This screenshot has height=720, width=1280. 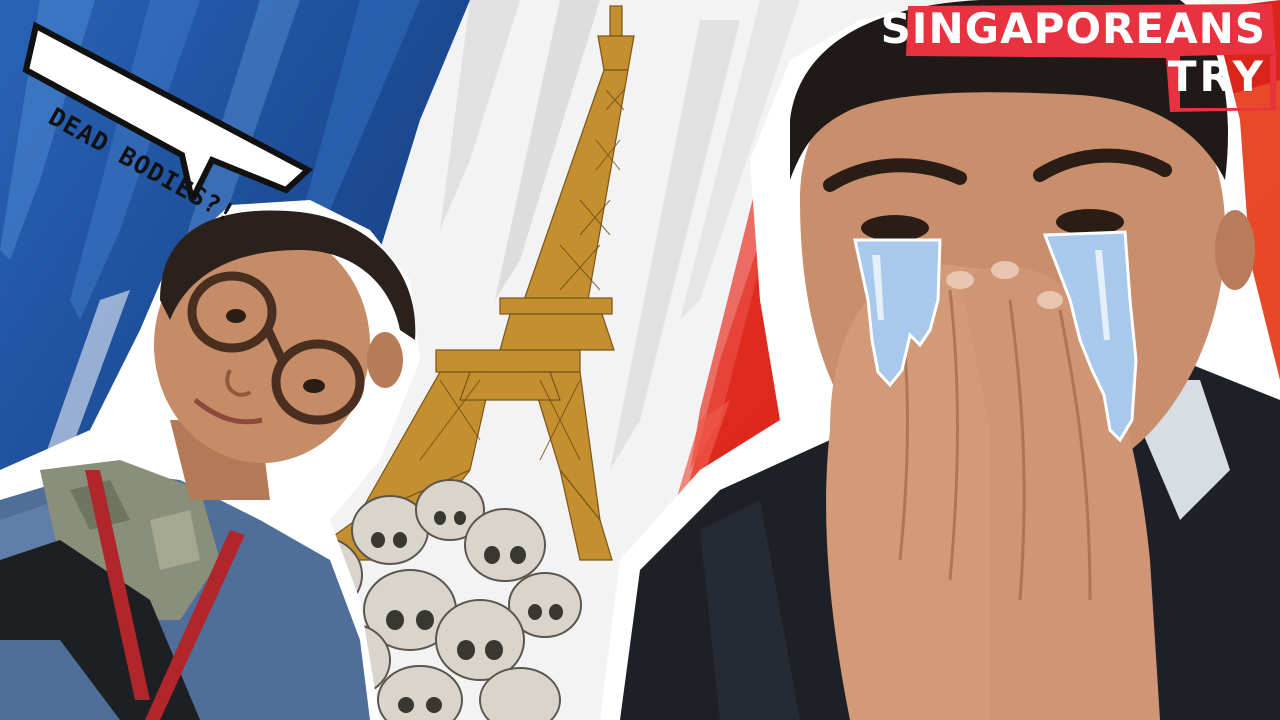 I want to click on speech-bubble: DEAD BODIES?!, so click(x=168, y=124).